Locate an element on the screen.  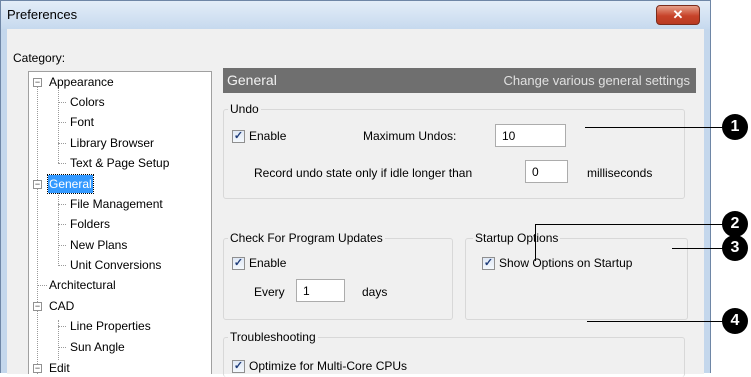
window-title: Preferences is located at coordinates (42, 14).